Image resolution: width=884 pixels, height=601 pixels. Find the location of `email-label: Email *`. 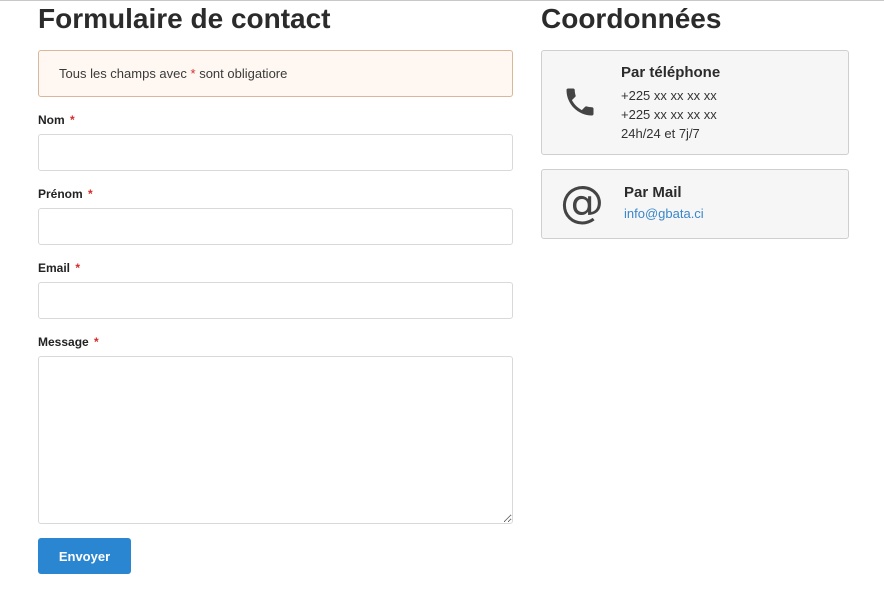

email-label: Email * is located at coordinates (59, 268).